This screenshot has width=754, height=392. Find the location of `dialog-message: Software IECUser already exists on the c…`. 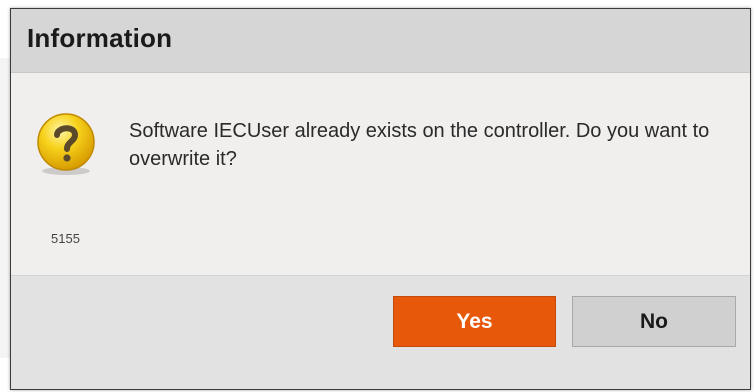

dialog-message: Software IECUser already exists on the c… is located at coordinates (419, 145).